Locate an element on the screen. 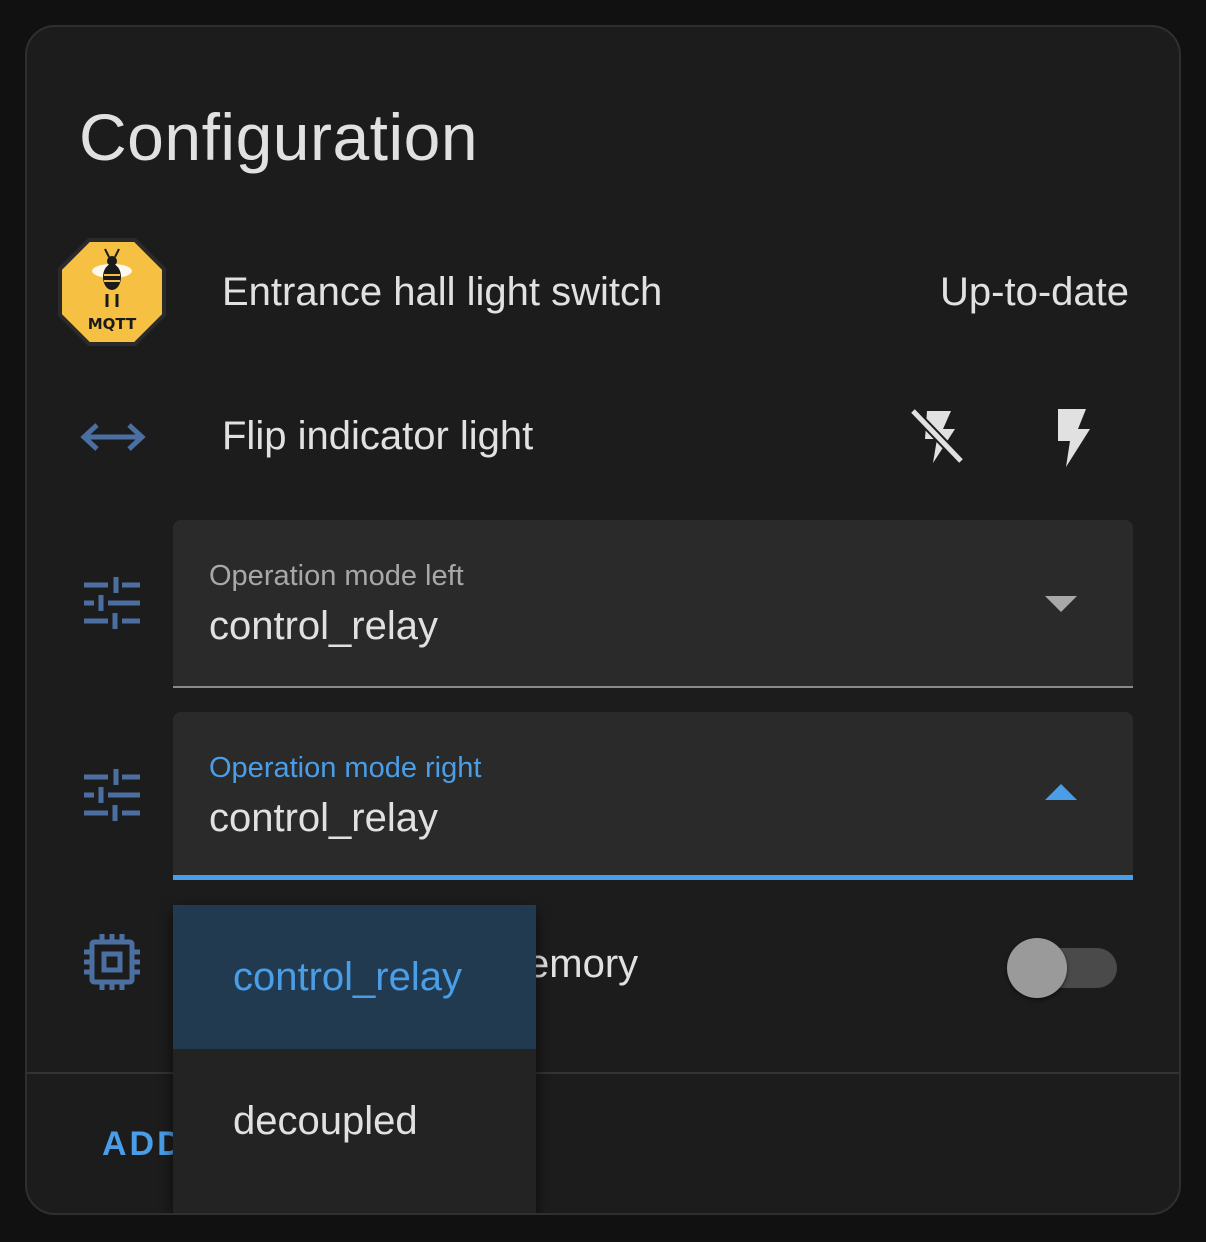  chevron-up-icon is located at coordinates (1061, 792).